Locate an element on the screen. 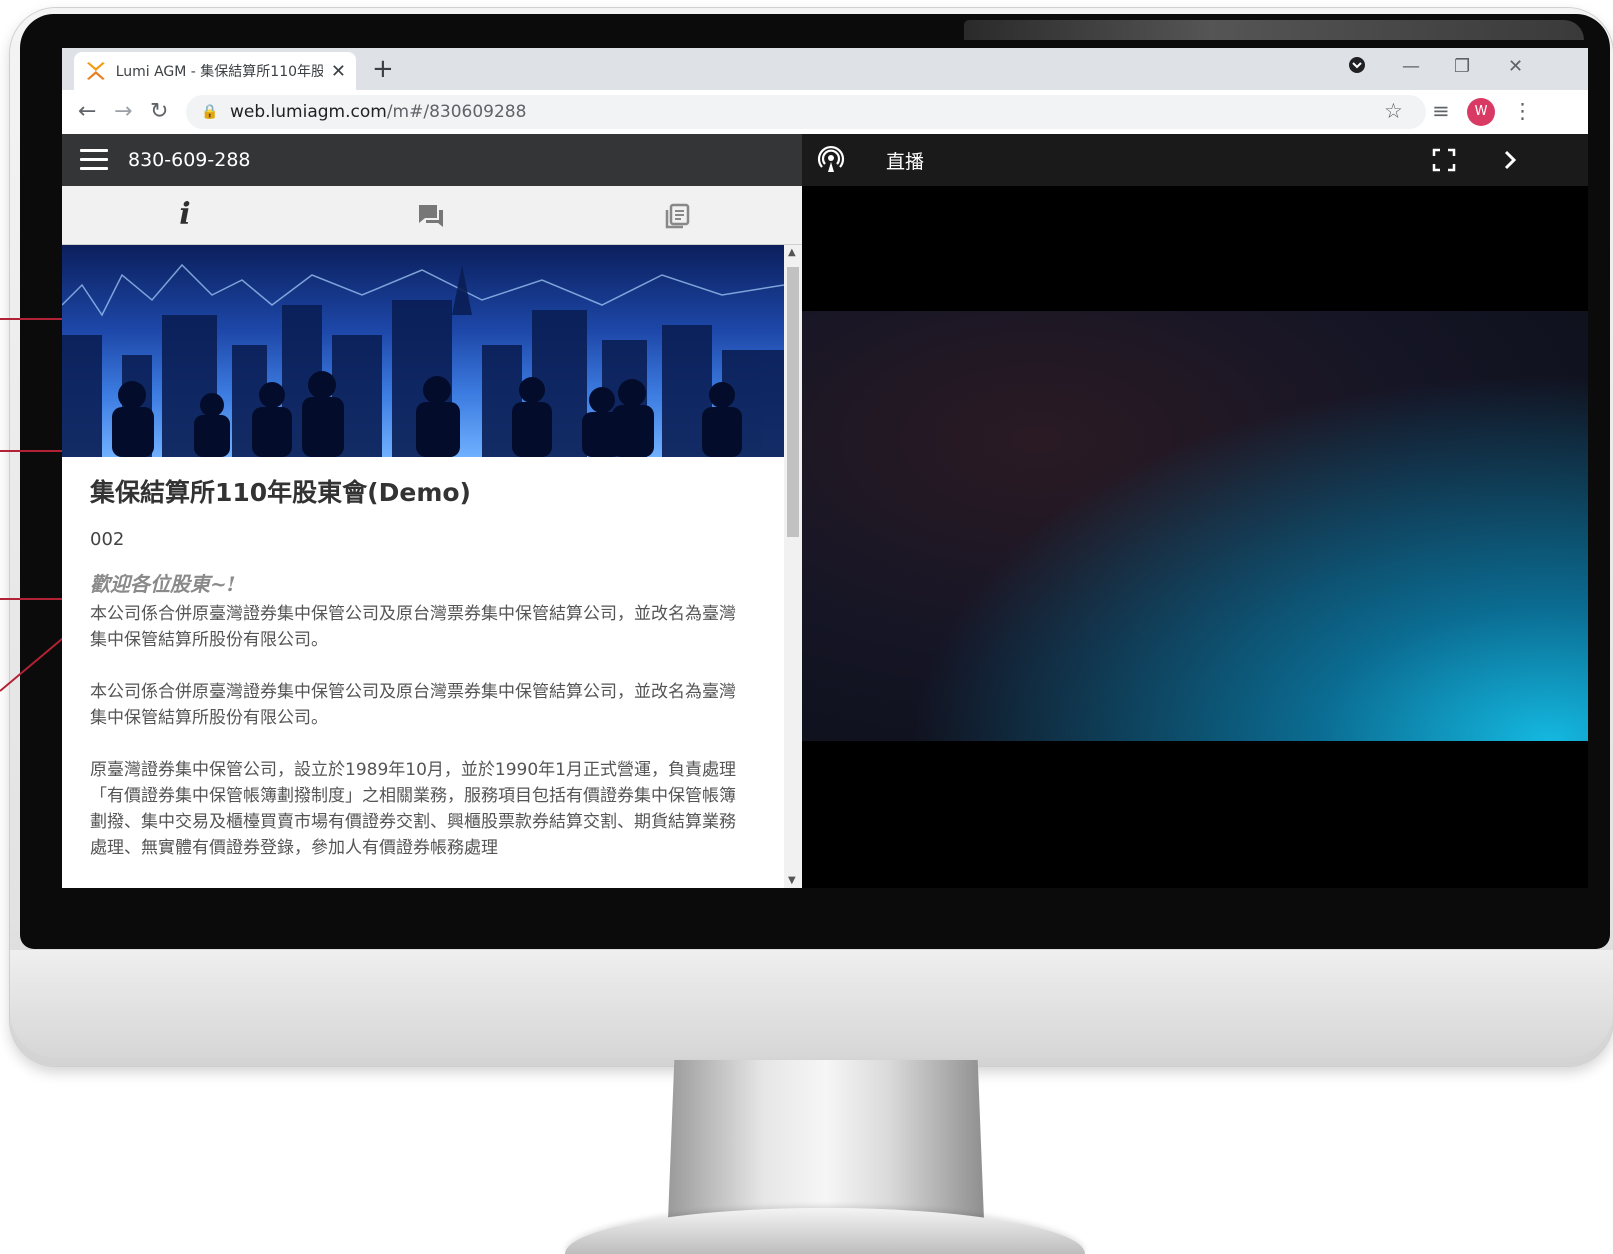 Image resolution: width=1613 pixels, height=1254 pixels. browser-tab: Lumi AGM - 集保結算所110年股 ✕ is located at coordinates (215, 71).